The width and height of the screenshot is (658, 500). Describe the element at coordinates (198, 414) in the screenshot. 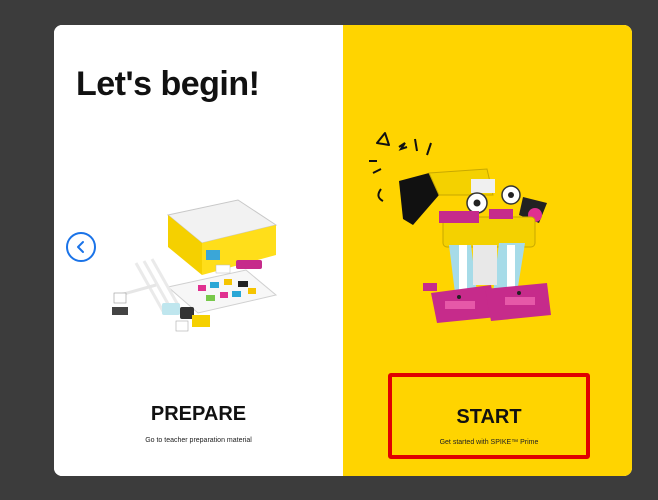

I see `prepare-title: PREPARE` at that location.